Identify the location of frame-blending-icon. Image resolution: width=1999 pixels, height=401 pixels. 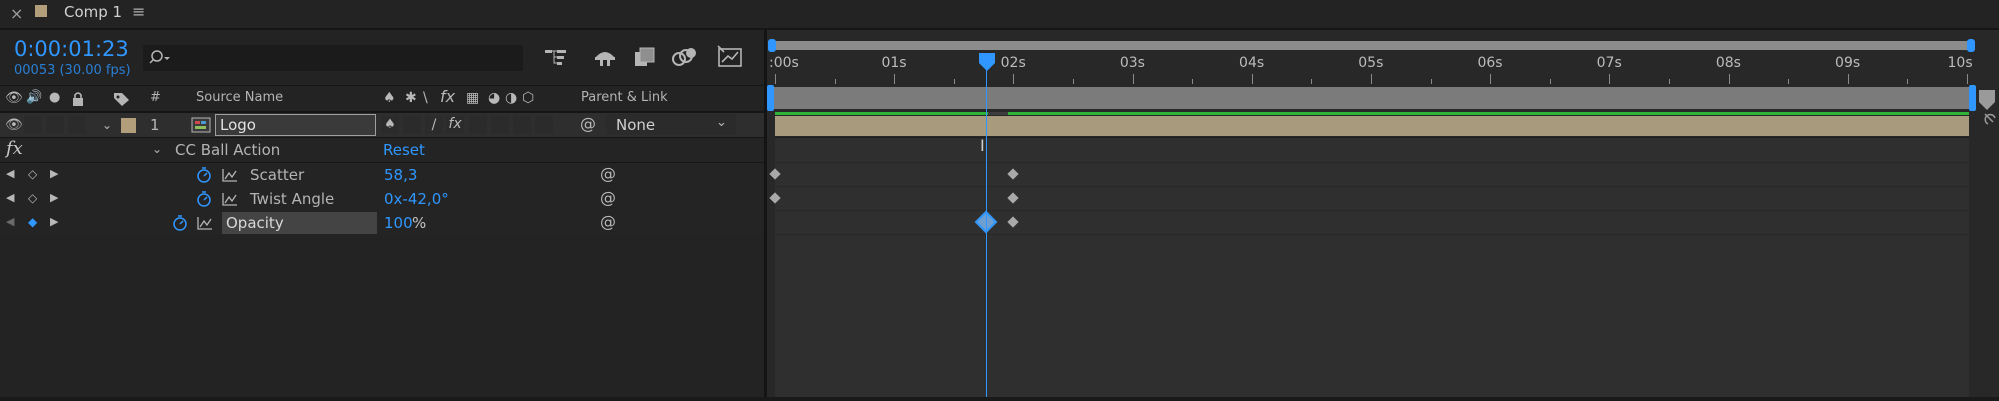
(645, 57).